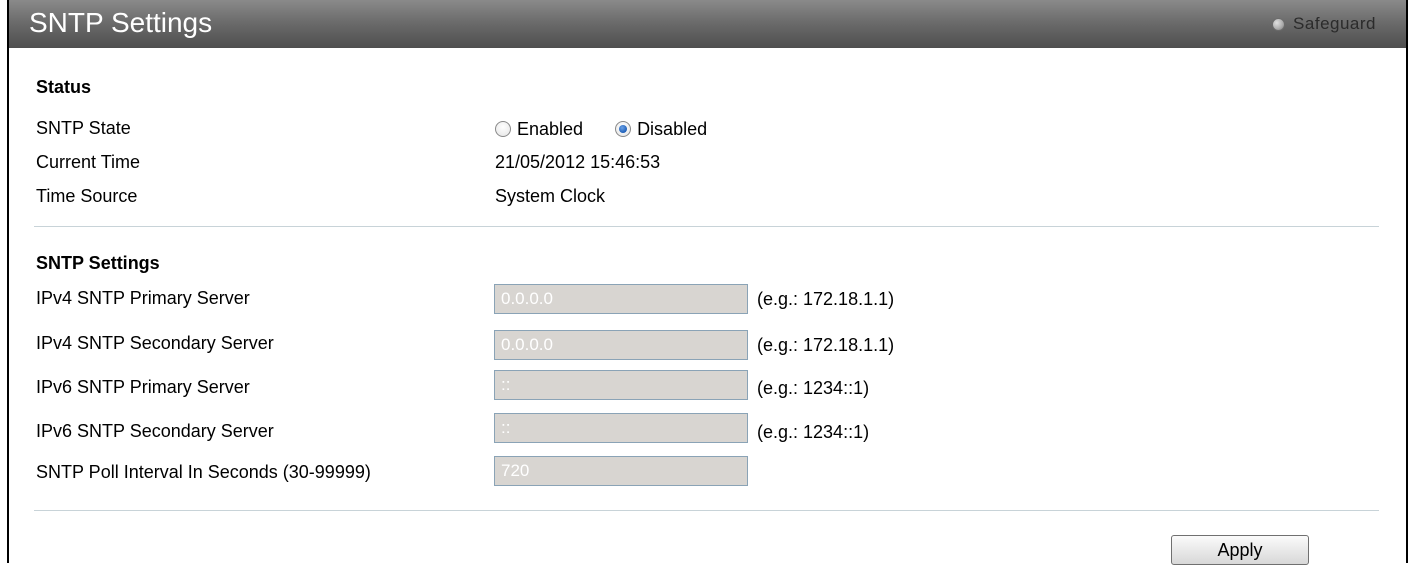  Describe the element at coordinates (203, 472) in the screenshot. I see `poll-interval-label: SNTP Poll Interval In Seconds (30-99999)` at that location.